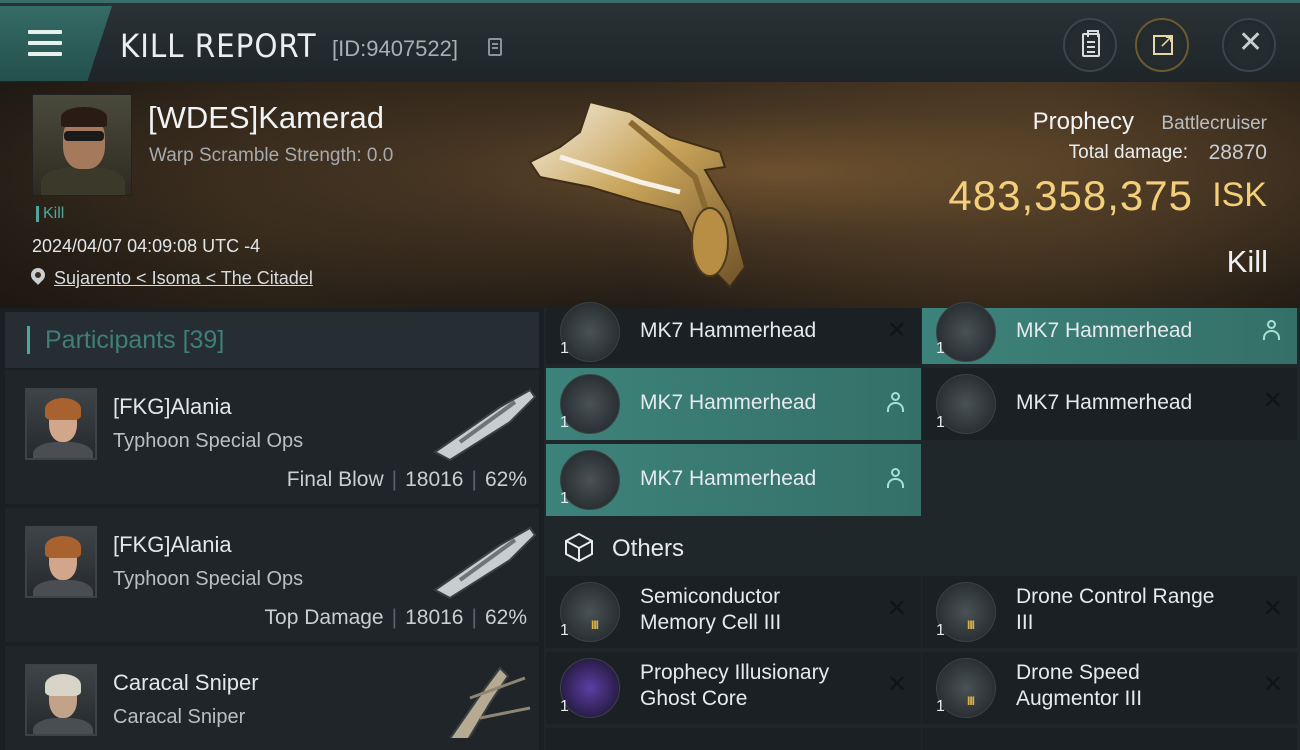 The width and height of the screenshot is (1300, 750). What do you see at coordinates (272, 698) in the screenshot?
I see `participant-row: Caracal Sniper Caracal Sniper` at bounding box center [272, 698].